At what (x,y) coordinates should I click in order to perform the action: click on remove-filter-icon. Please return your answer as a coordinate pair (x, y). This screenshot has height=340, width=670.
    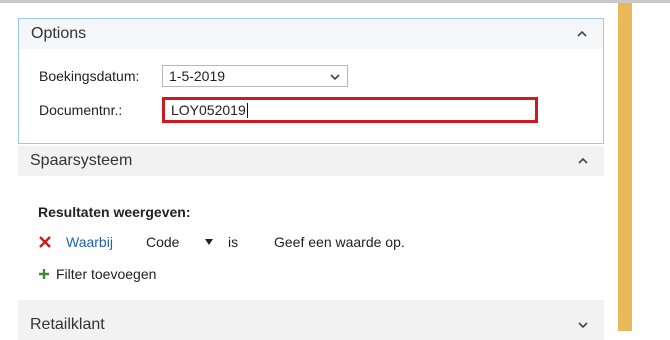
    Looking at the image, I should click on (47, 242).